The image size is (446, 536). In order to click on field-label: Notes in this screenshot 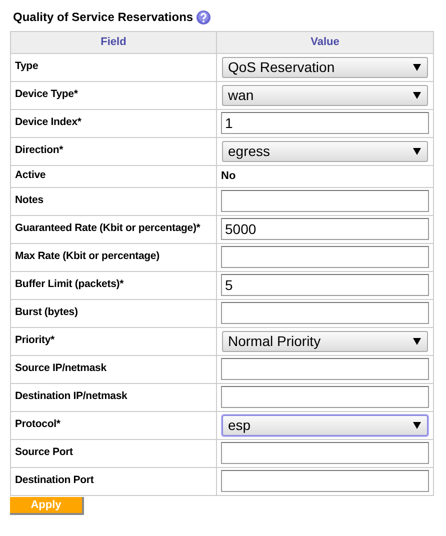, I will do `click(113, 201)`.